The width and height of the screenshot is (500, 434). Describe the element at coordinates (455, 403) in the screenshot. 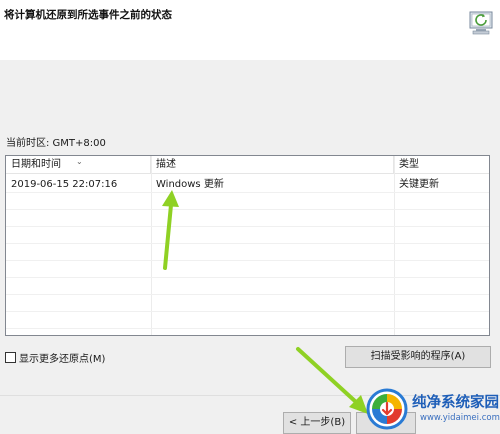

I see `watermark-title: 纯净系统家园` at that location.